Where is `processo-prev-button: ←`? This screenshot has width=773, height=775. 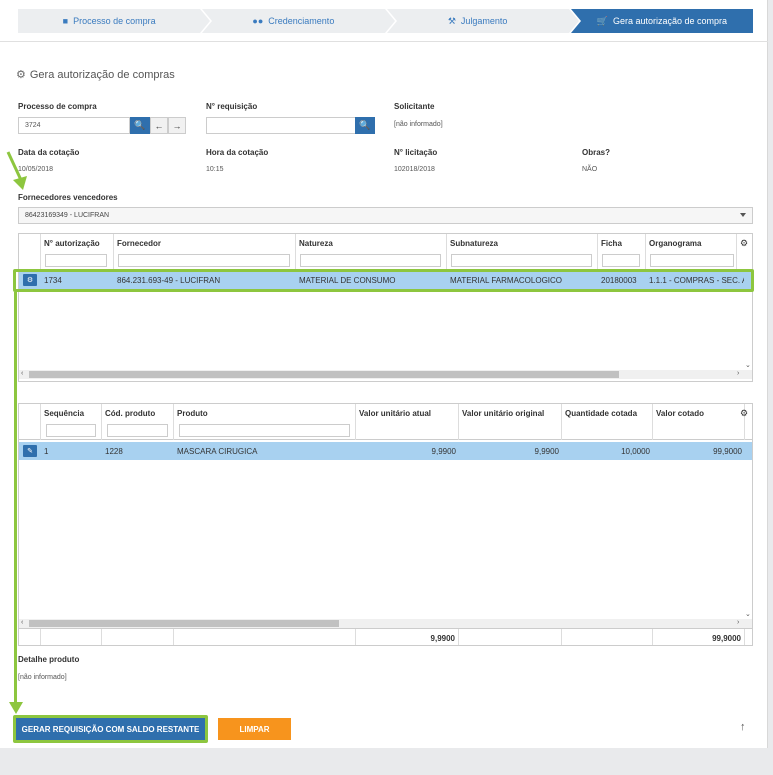 processo-prev-button: ← is located at coordinates (159, 125).